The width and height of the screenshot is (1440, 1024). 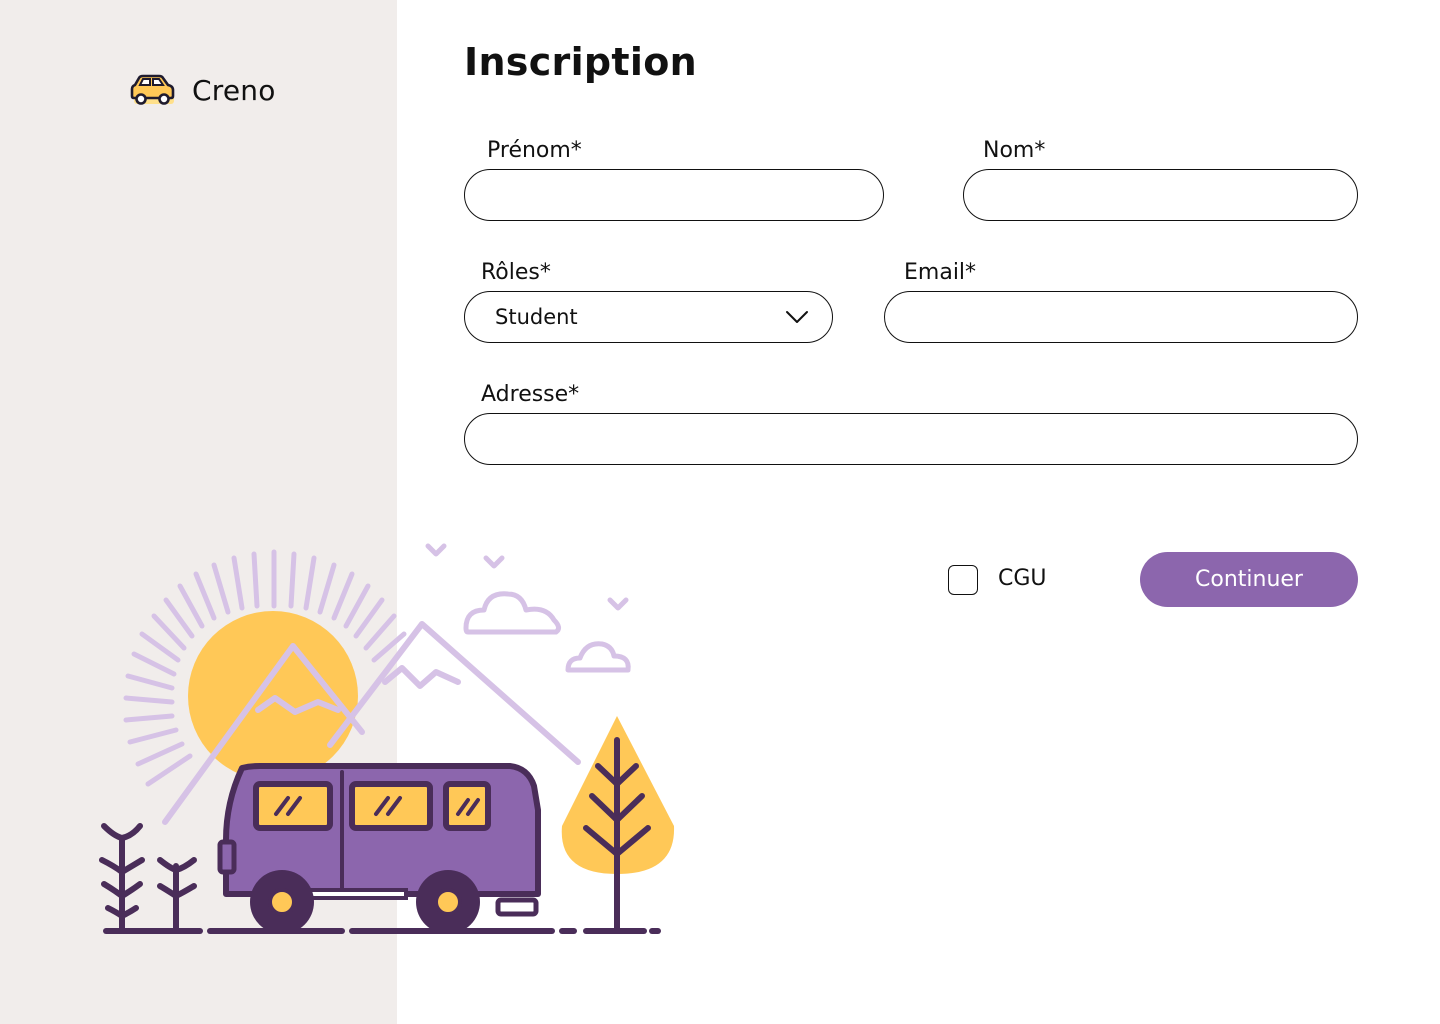 I want to click on cgu-label: CGU, so click(x=1022, y=578).